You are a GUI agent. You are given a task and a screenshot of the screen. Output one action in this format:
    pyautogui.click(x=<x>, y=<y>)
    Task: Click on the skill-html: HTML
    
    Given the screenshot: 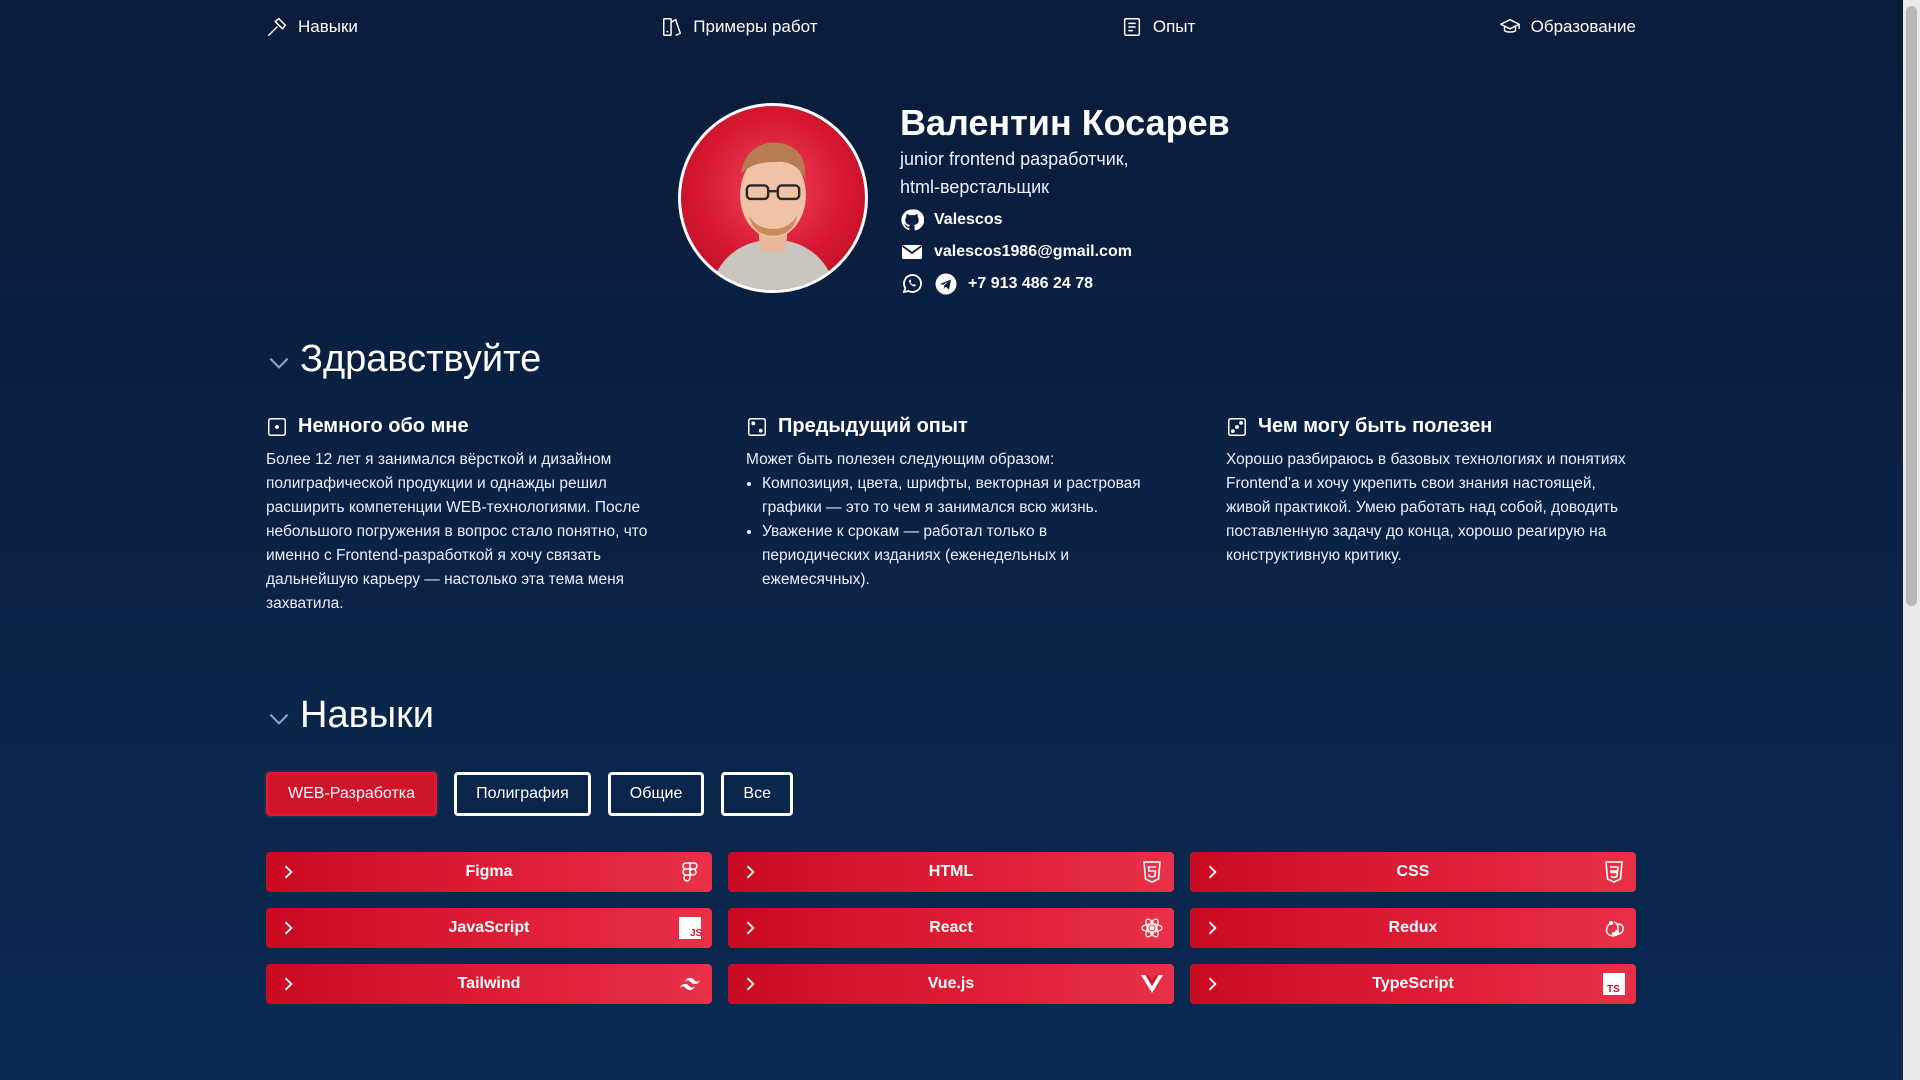 What is the action you would take?
    pyautogui.click(x=951, y=872)
    